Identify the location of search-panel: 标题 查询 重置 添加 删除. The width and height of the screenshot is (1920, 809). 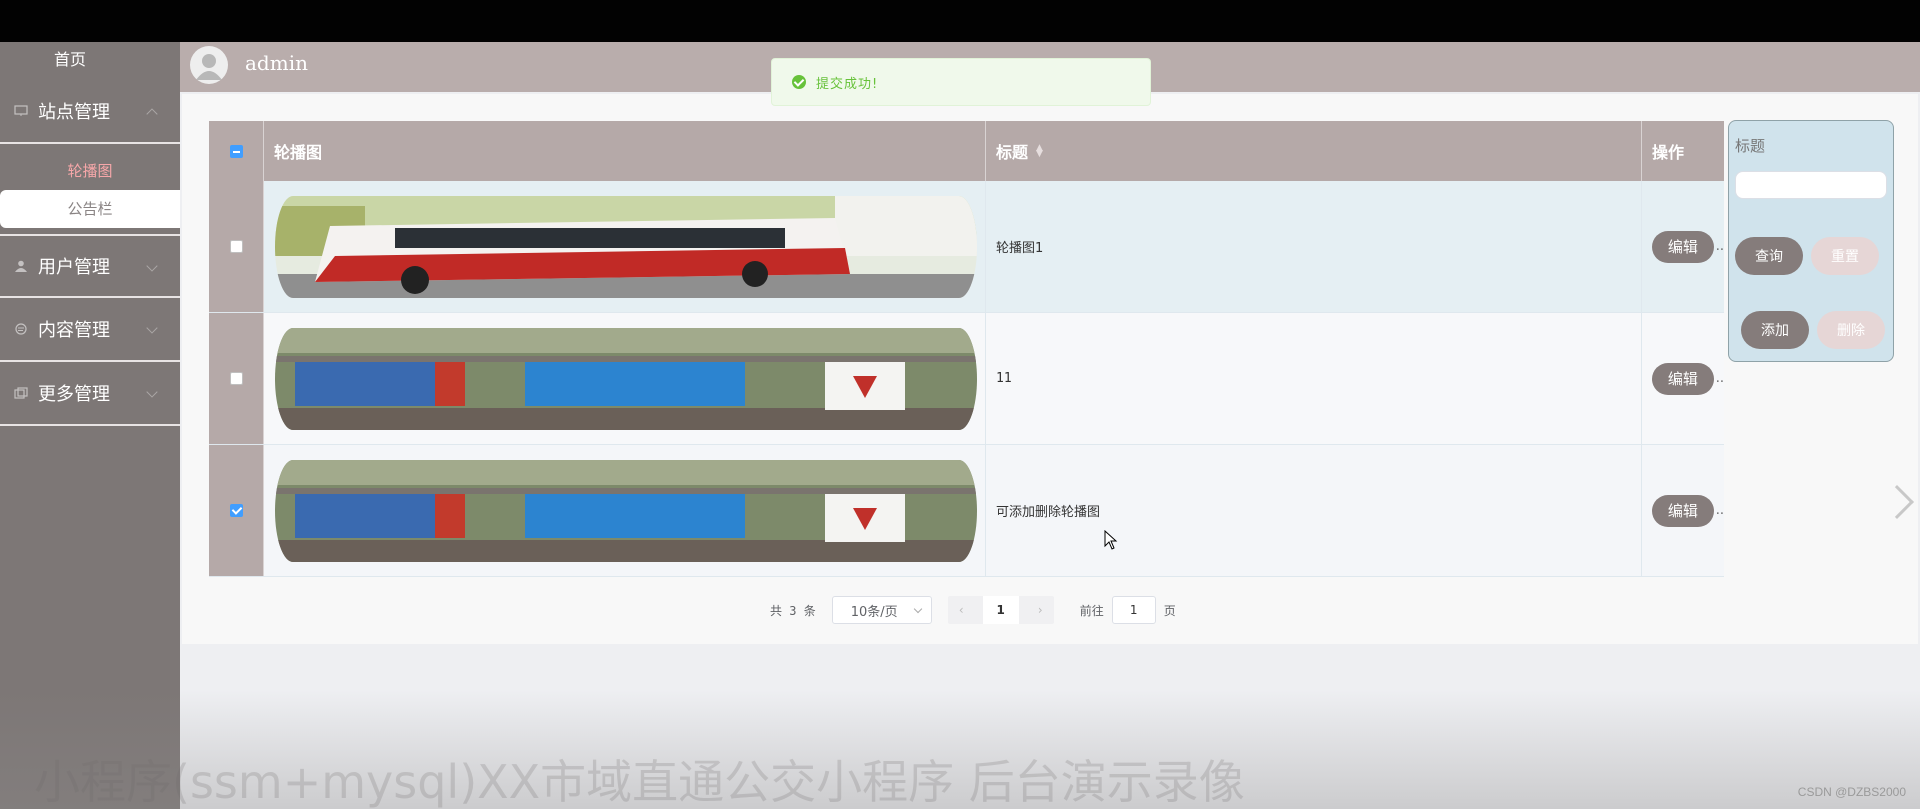
(1811, 241).